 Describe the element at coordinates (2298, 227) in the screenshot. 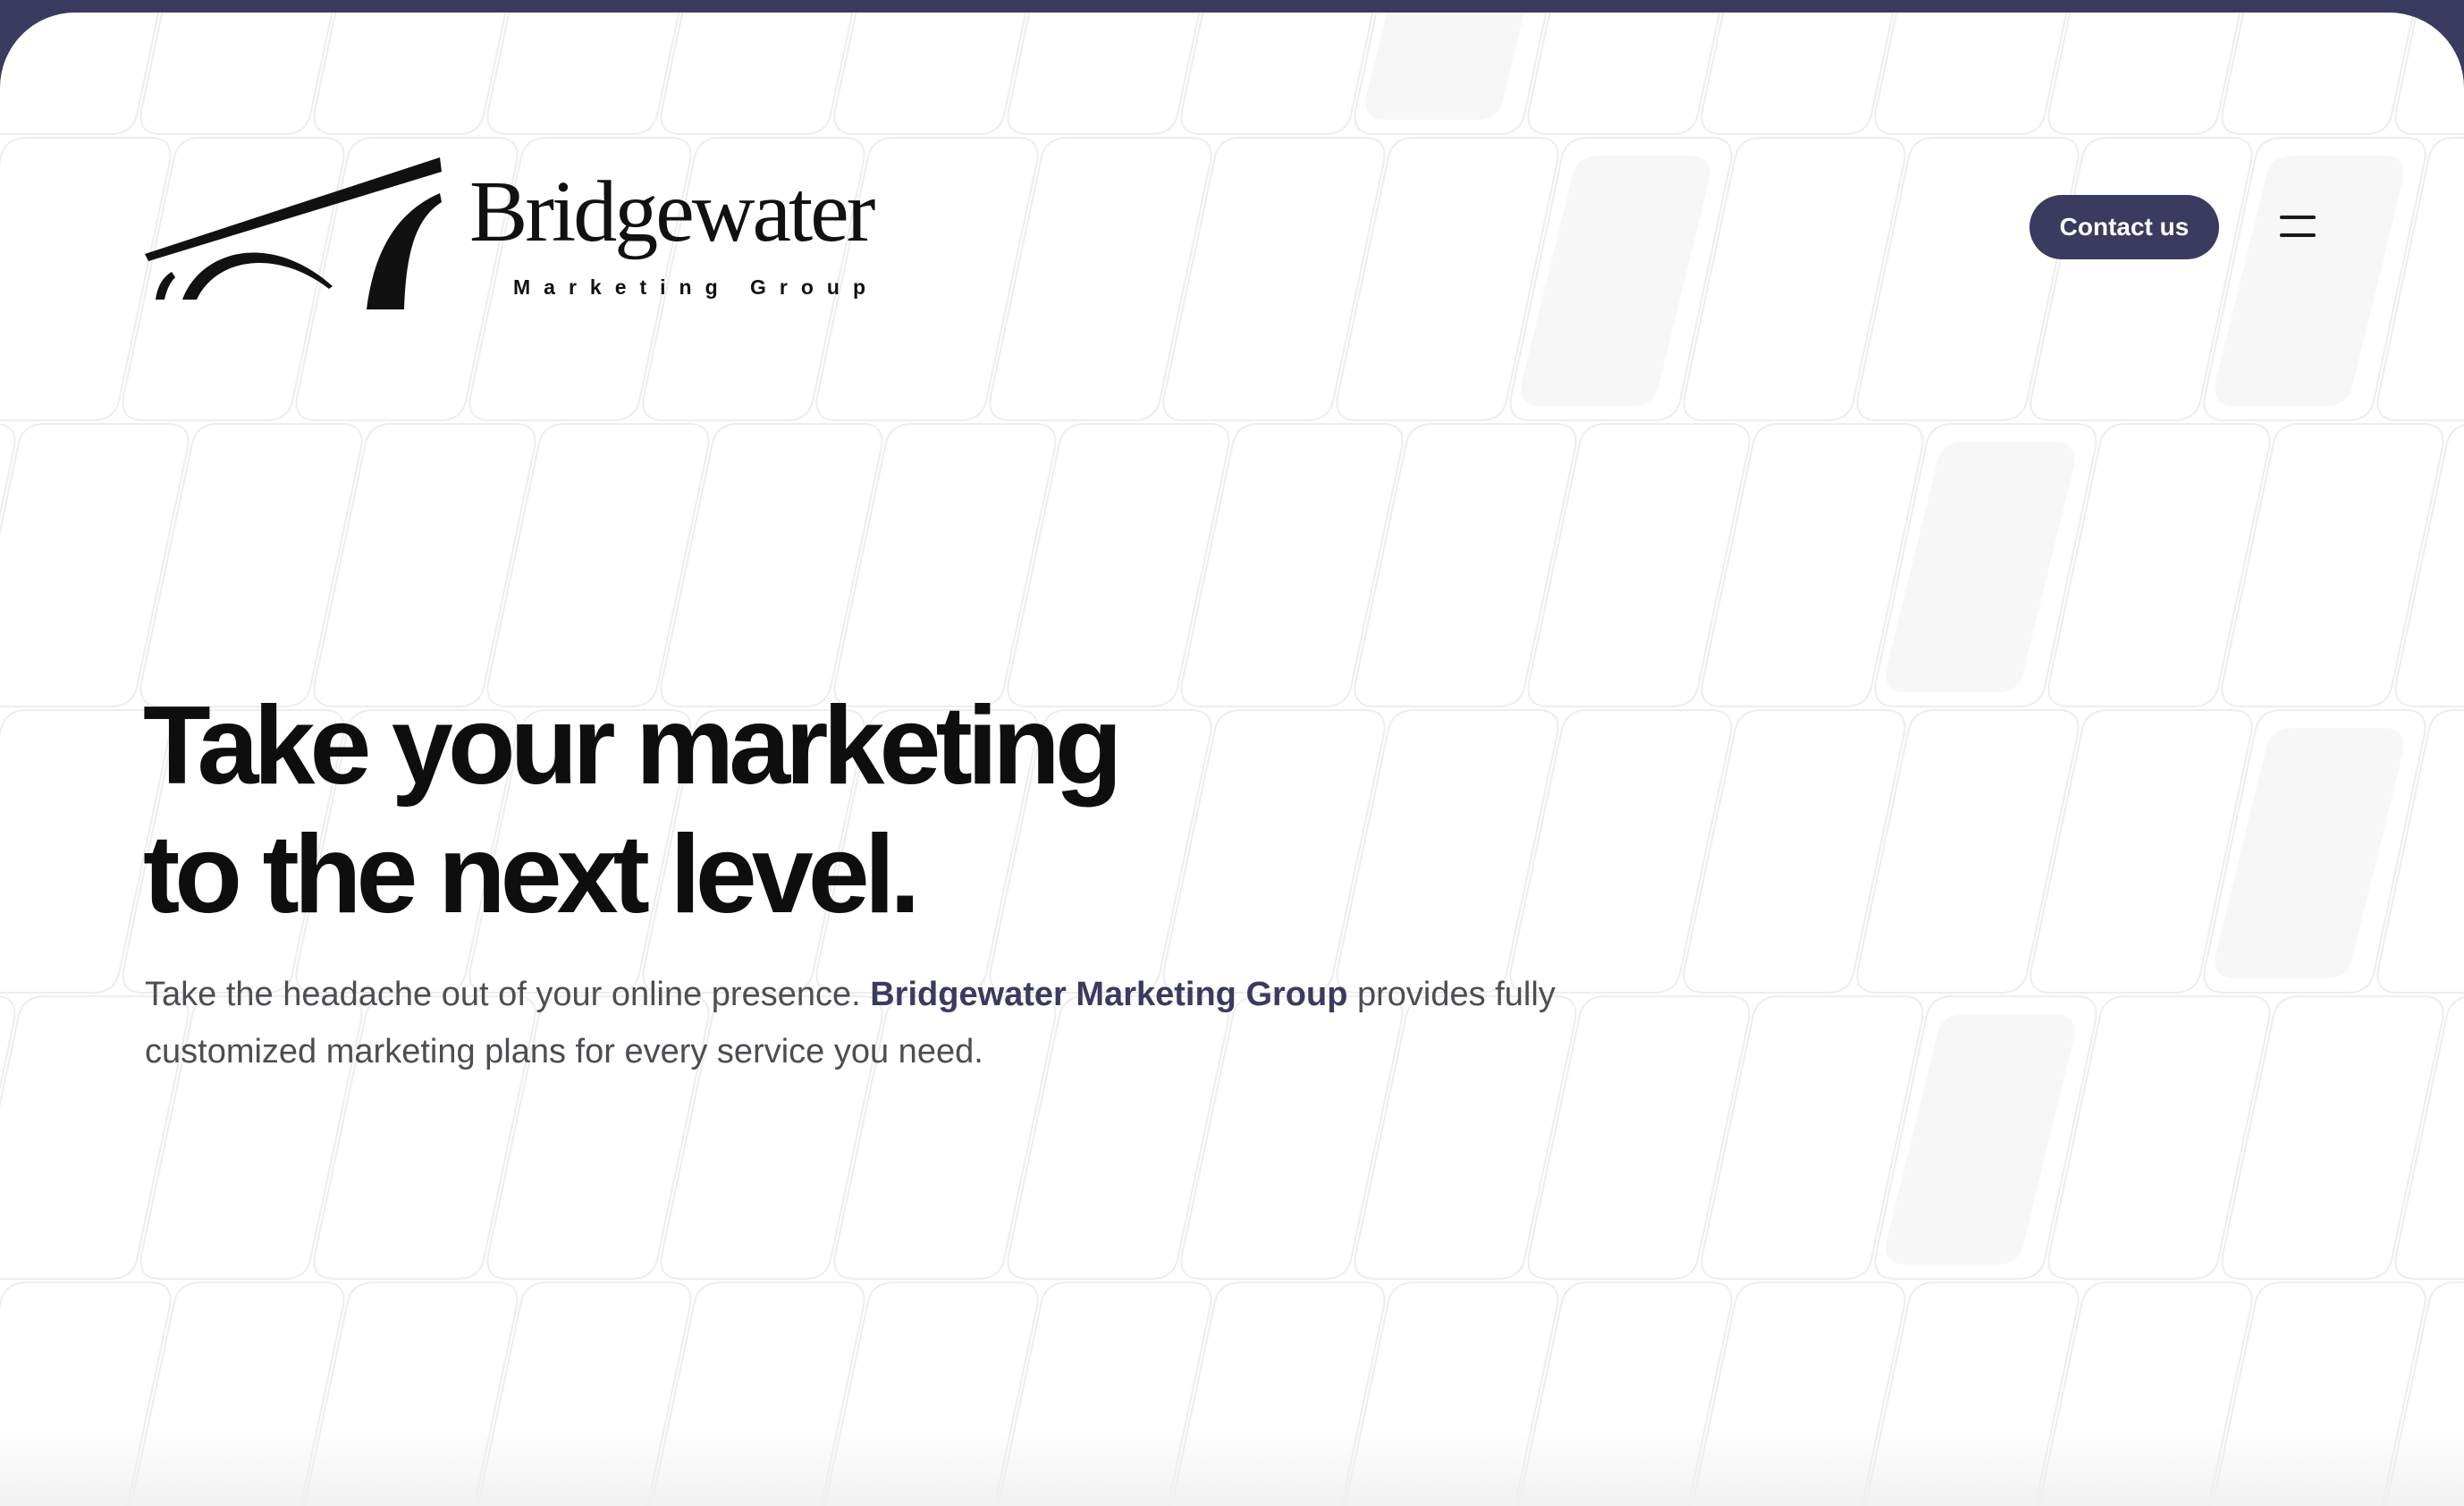

I see `menu-button` at that location.